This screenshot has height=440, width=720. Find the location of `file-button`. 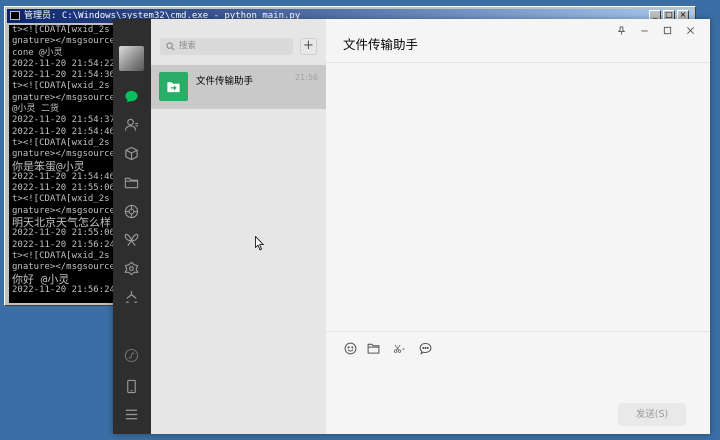

file-button is located at coordinates (373, 348).